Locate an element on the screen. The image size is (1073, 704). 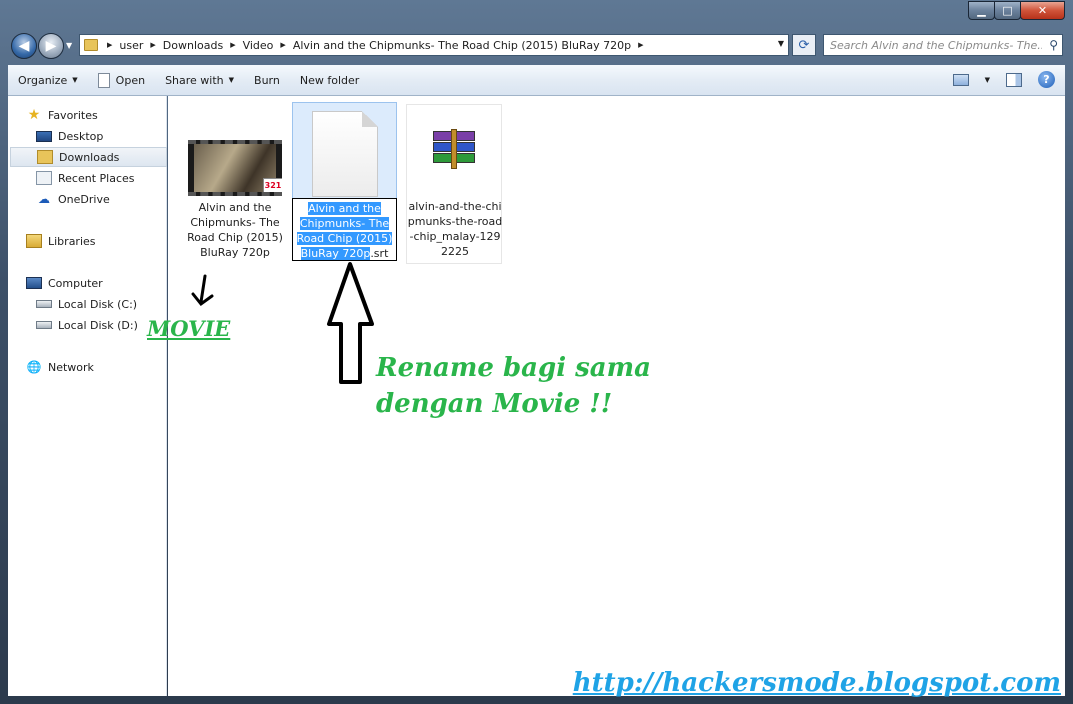
rename-instruction-line: Rename bagi sama is located at coordinates (513, 368).